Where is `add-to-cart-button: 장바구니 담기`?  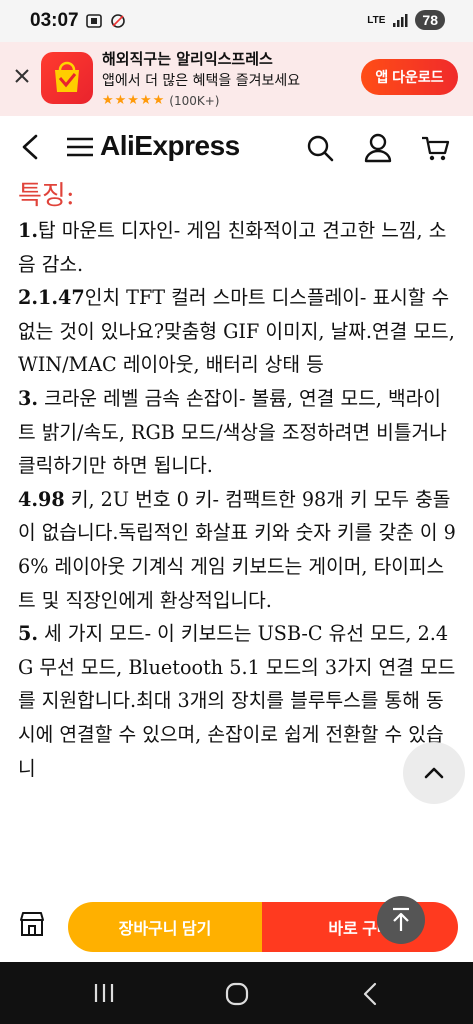 add-to-cart-button: 장바구니 담기 is located at coordinates (165, 927).